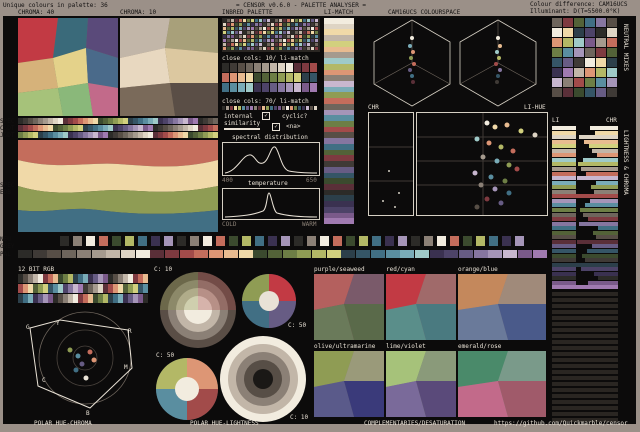 Image resolution: width=640 pixels, height=432 pixels. Describe the element at coordinates (311, 180) in the screenshot. I see `nm650-label: 650` at that location.